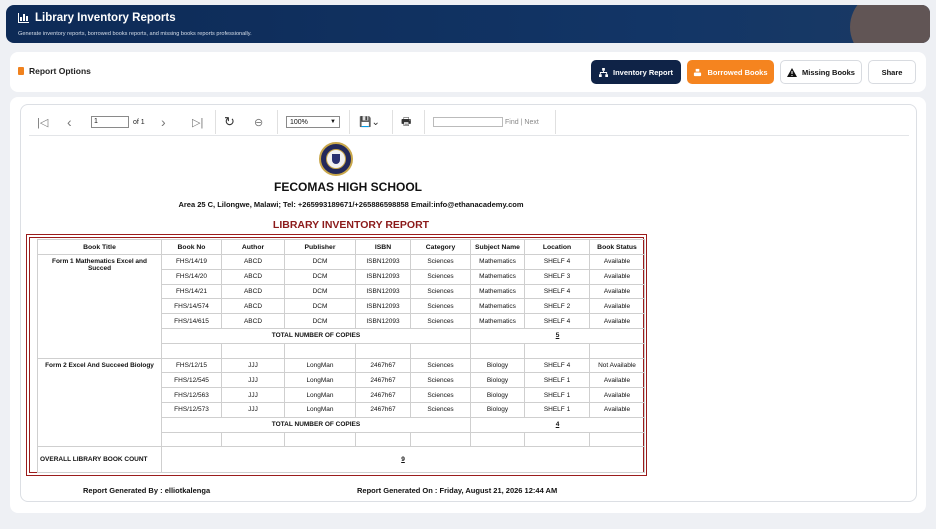  What do you see at coordinates (313, 122) in the screenshot?
I see `zoom-dropdown: 100% ▼` at bounding box center [313, 122].